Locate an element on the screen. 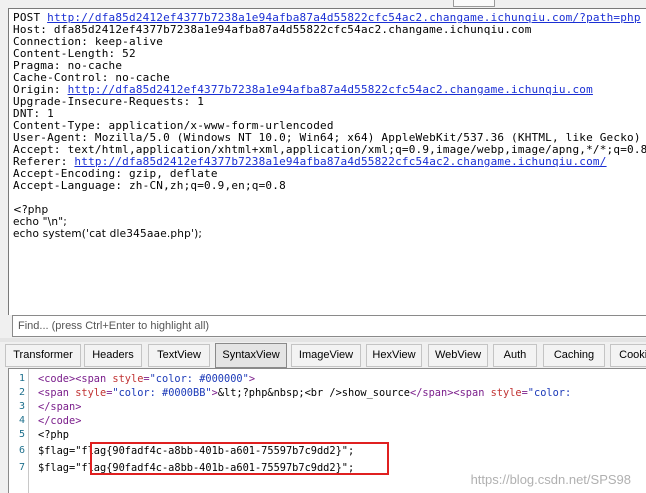 The height and width of the screenshot is (493, 646). tab-textview: TextView is located at coordinates (179, 355).